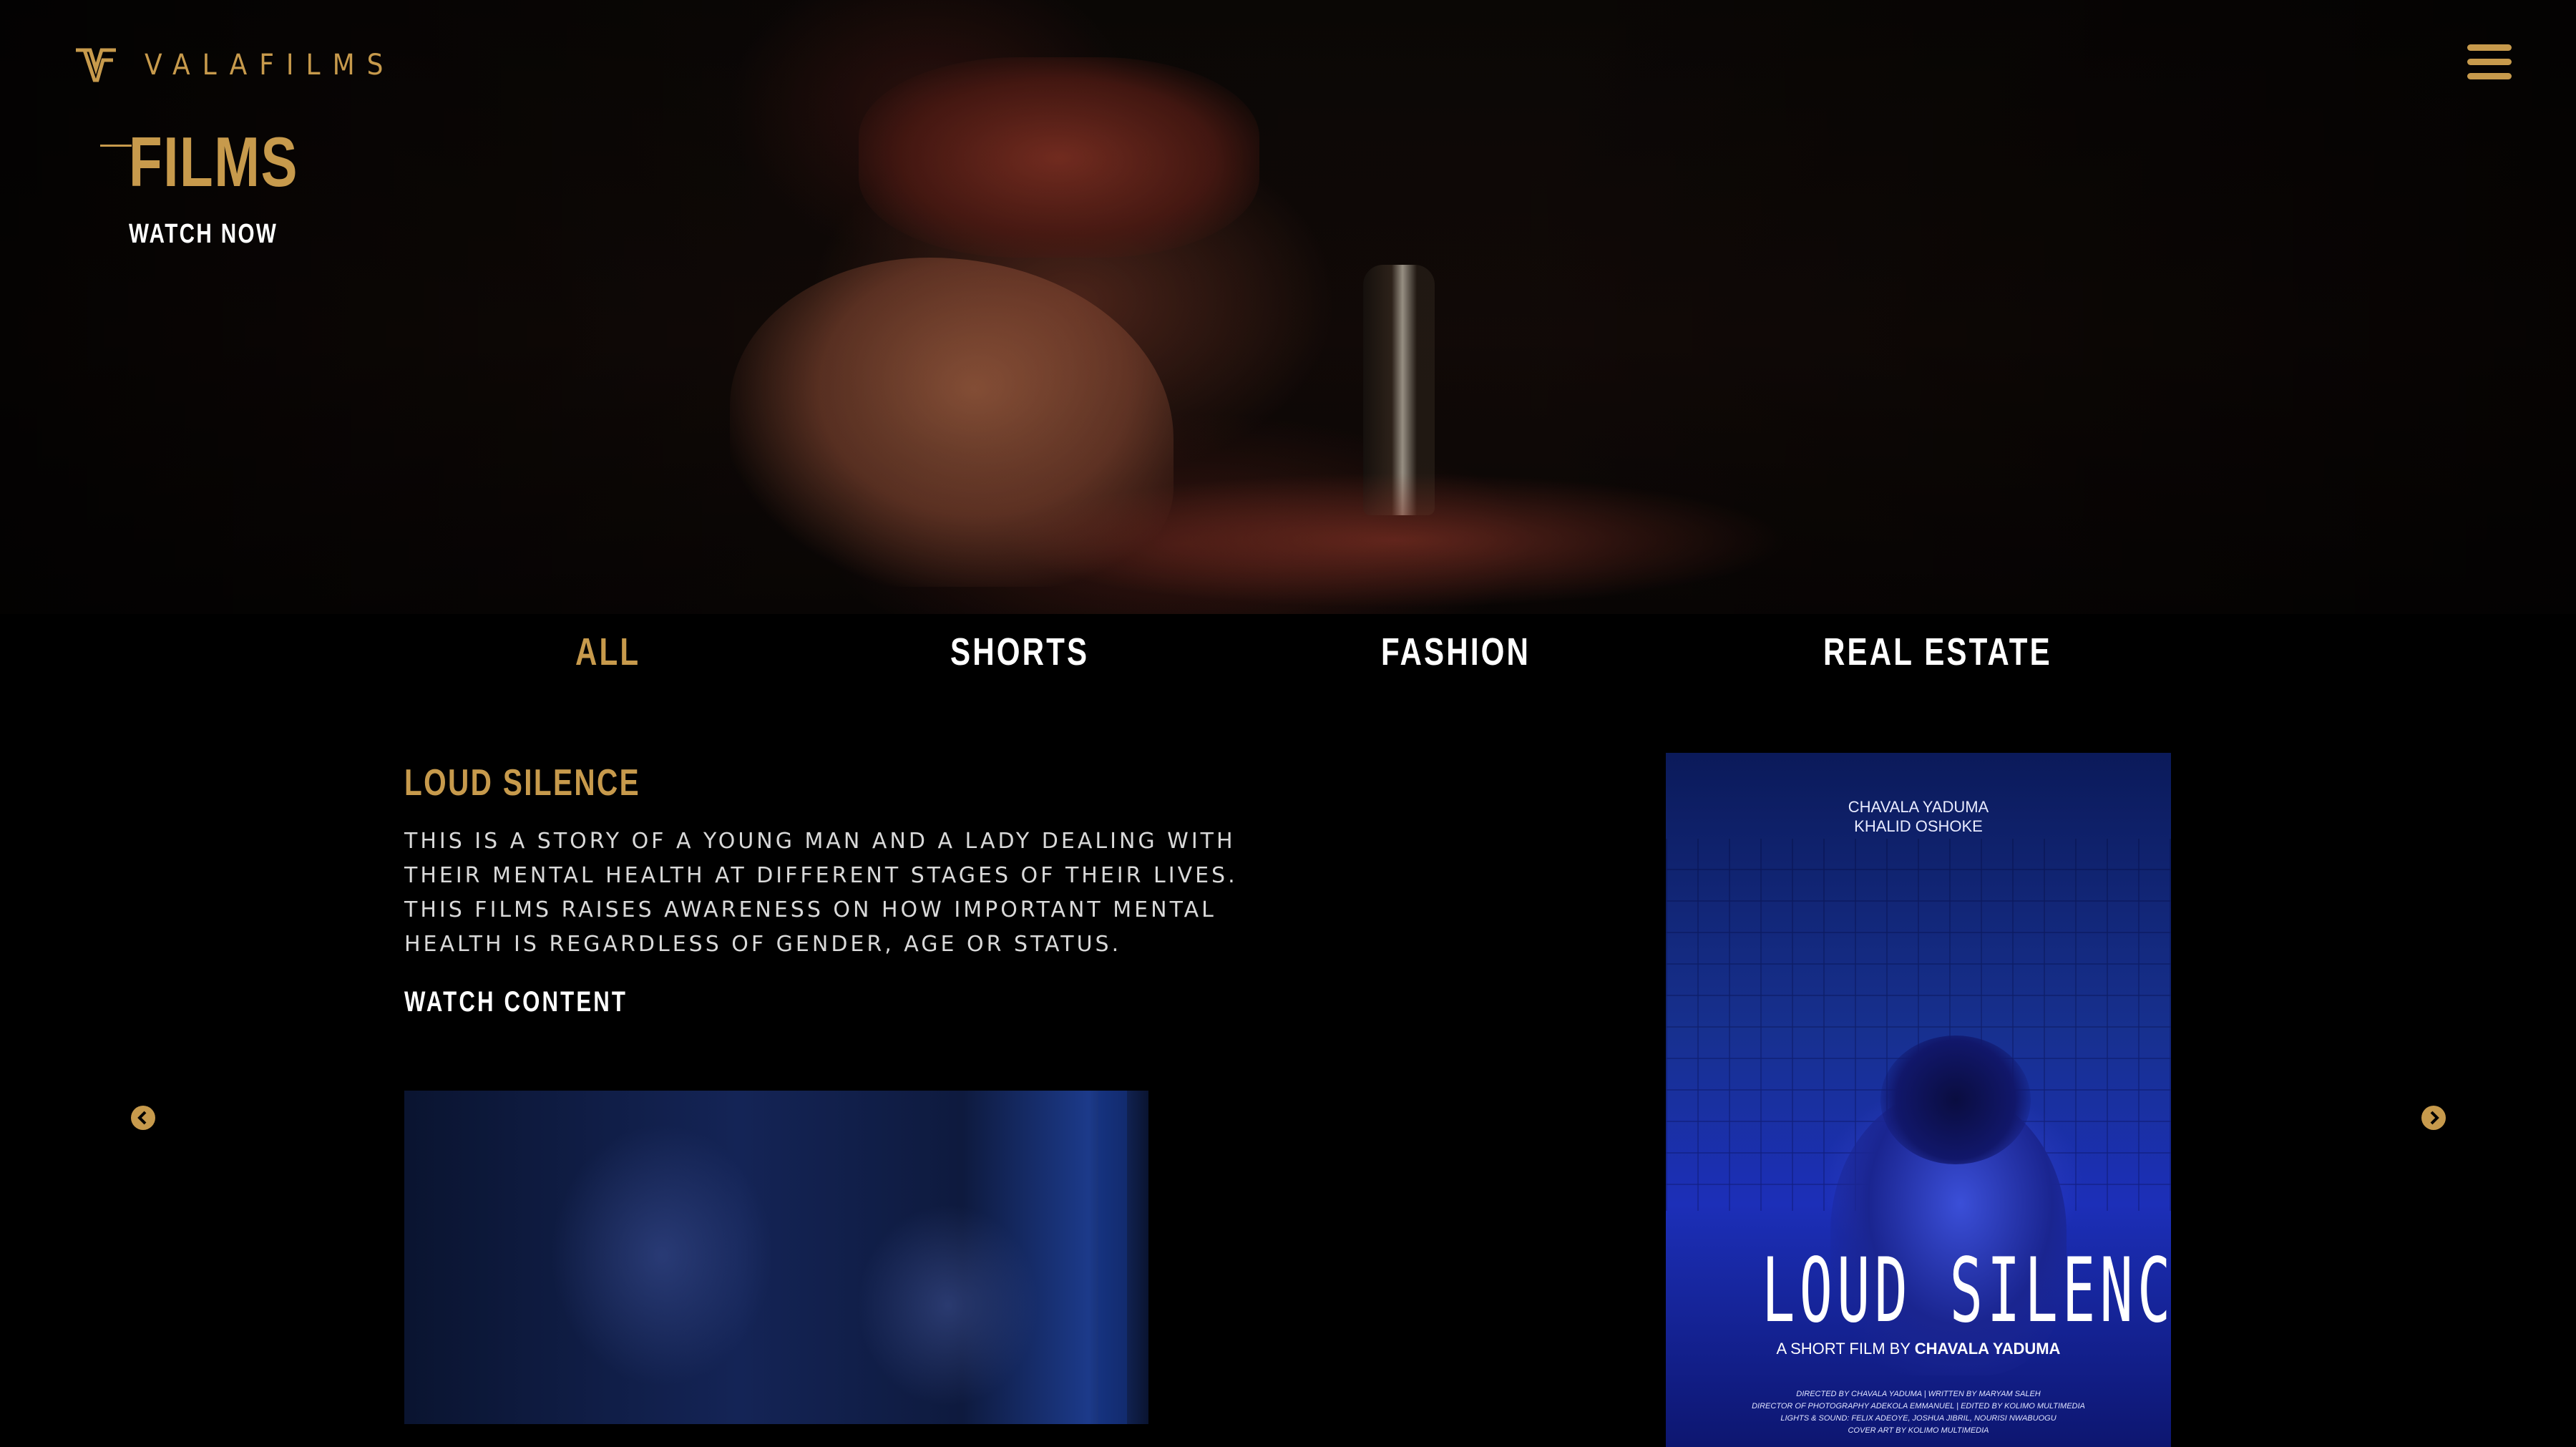  Describe the element at coordinates (270, 65) in the screenshot. I see `brand-name: VALAFILMS` at that location.